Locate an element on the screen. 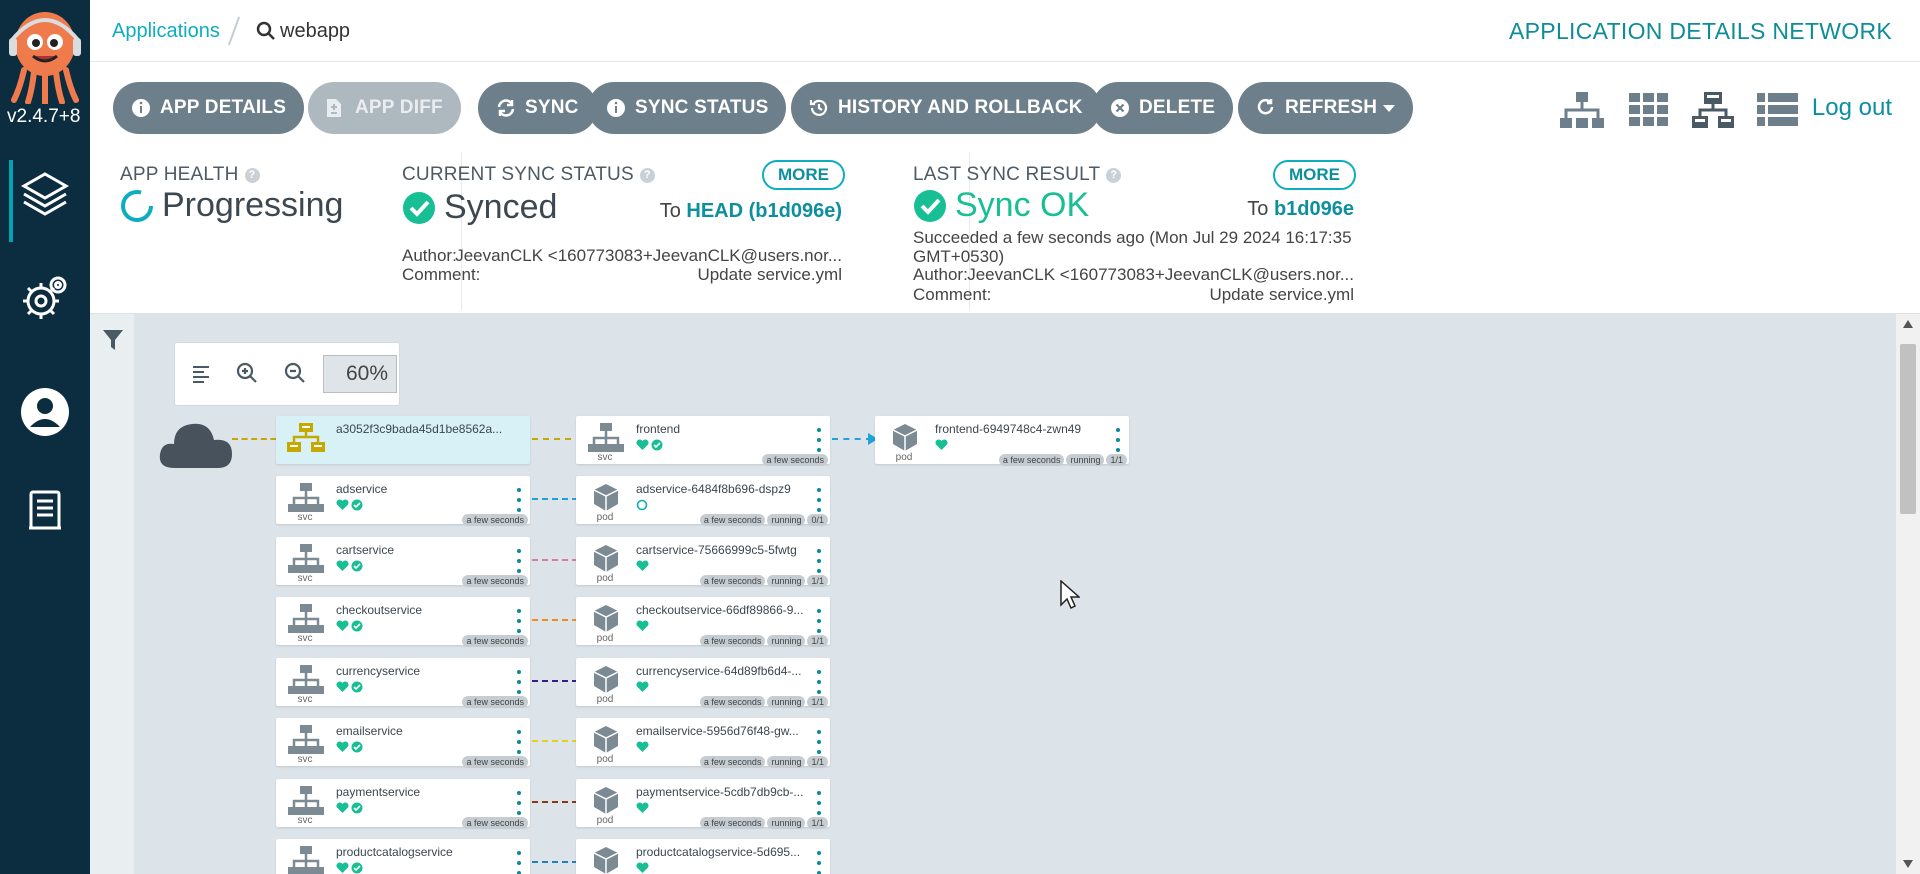  list-view-icon is located at coordinates (1777, 110).